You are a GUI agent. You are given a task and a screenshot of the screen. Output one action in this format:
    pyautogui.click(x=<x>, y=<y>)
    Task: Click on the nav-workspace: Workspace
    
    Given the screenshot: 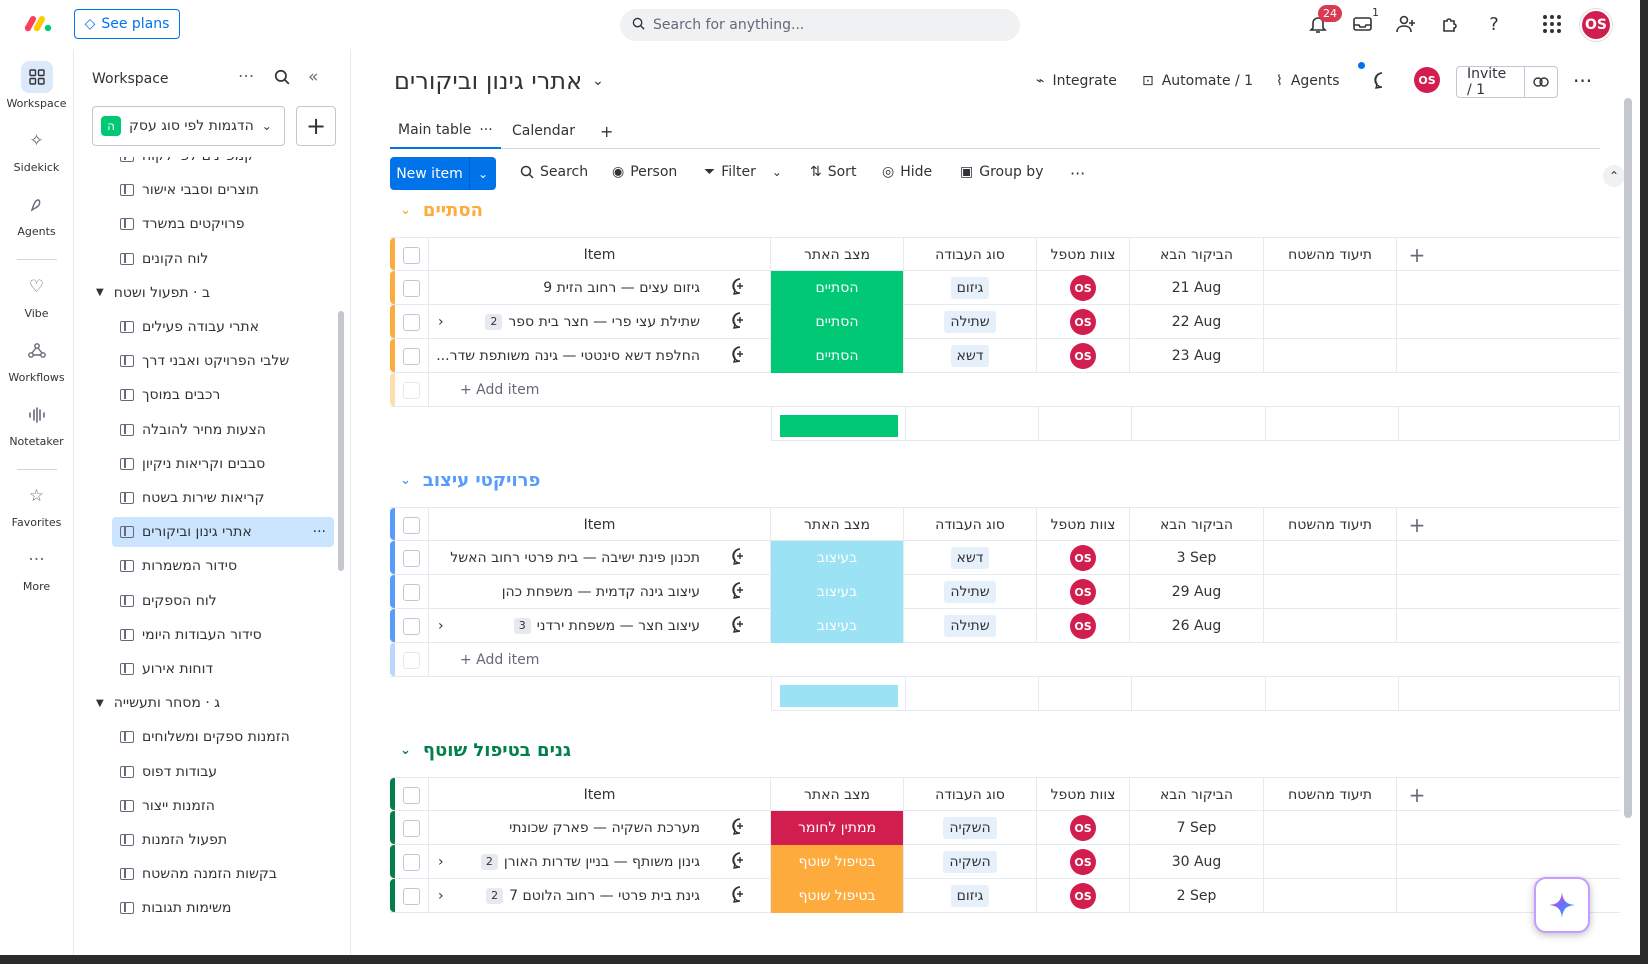 What is the action you would take?
    pyautogui.click(x=36, y=85)
    